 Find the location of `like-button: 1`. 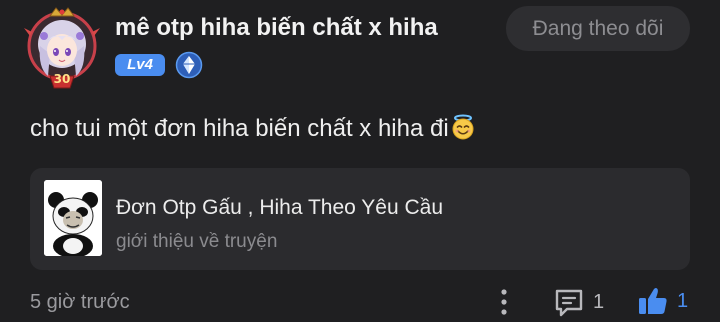

like-button: 1 is located at coordinates (662, 301).